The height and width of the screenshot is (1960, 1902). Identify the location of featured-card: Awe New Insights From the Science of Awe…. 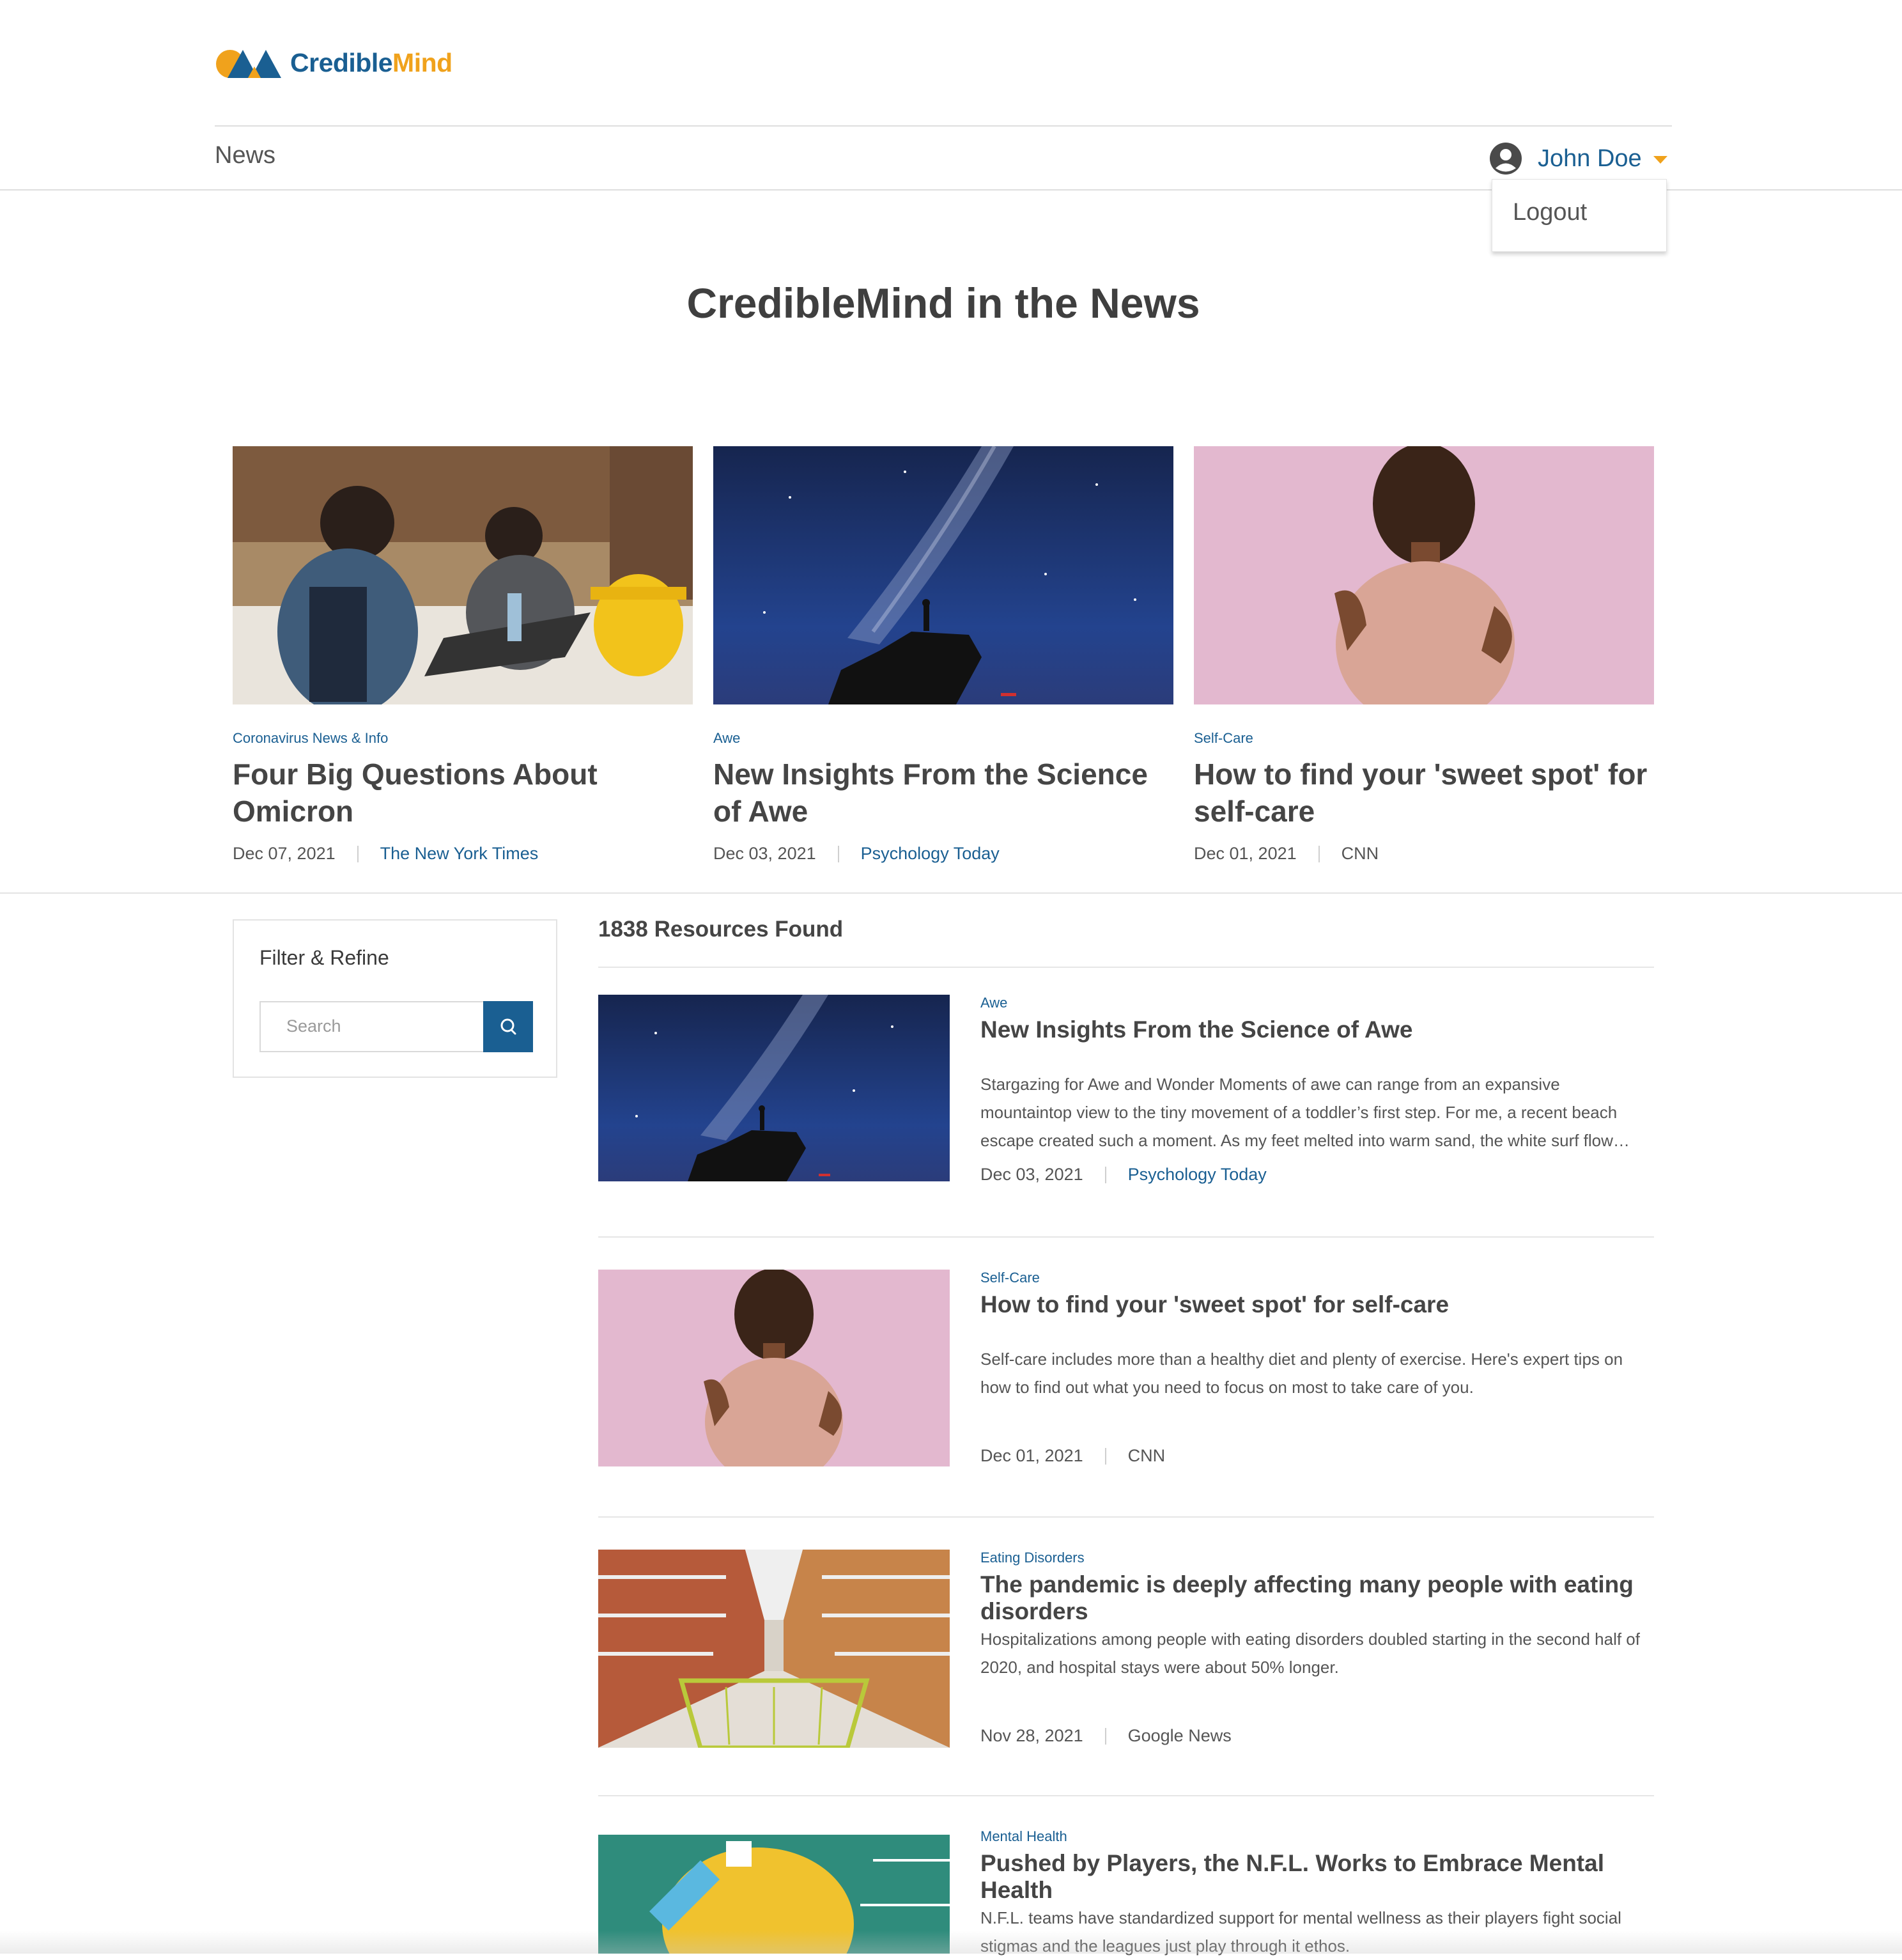
(943, 655).